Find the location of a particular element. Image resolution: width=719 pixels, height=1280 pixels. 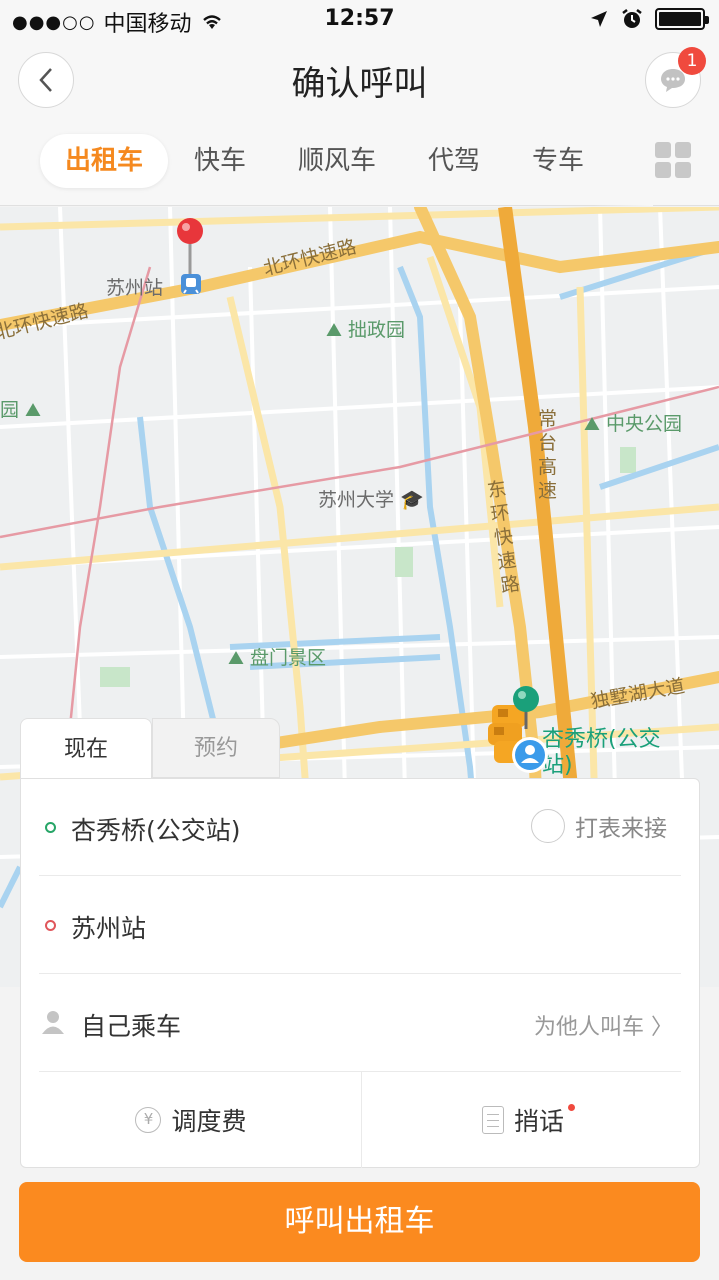

map-label-zhuozheng-garden: ⛰ 拙政园 is located at coordinates (366, 330).